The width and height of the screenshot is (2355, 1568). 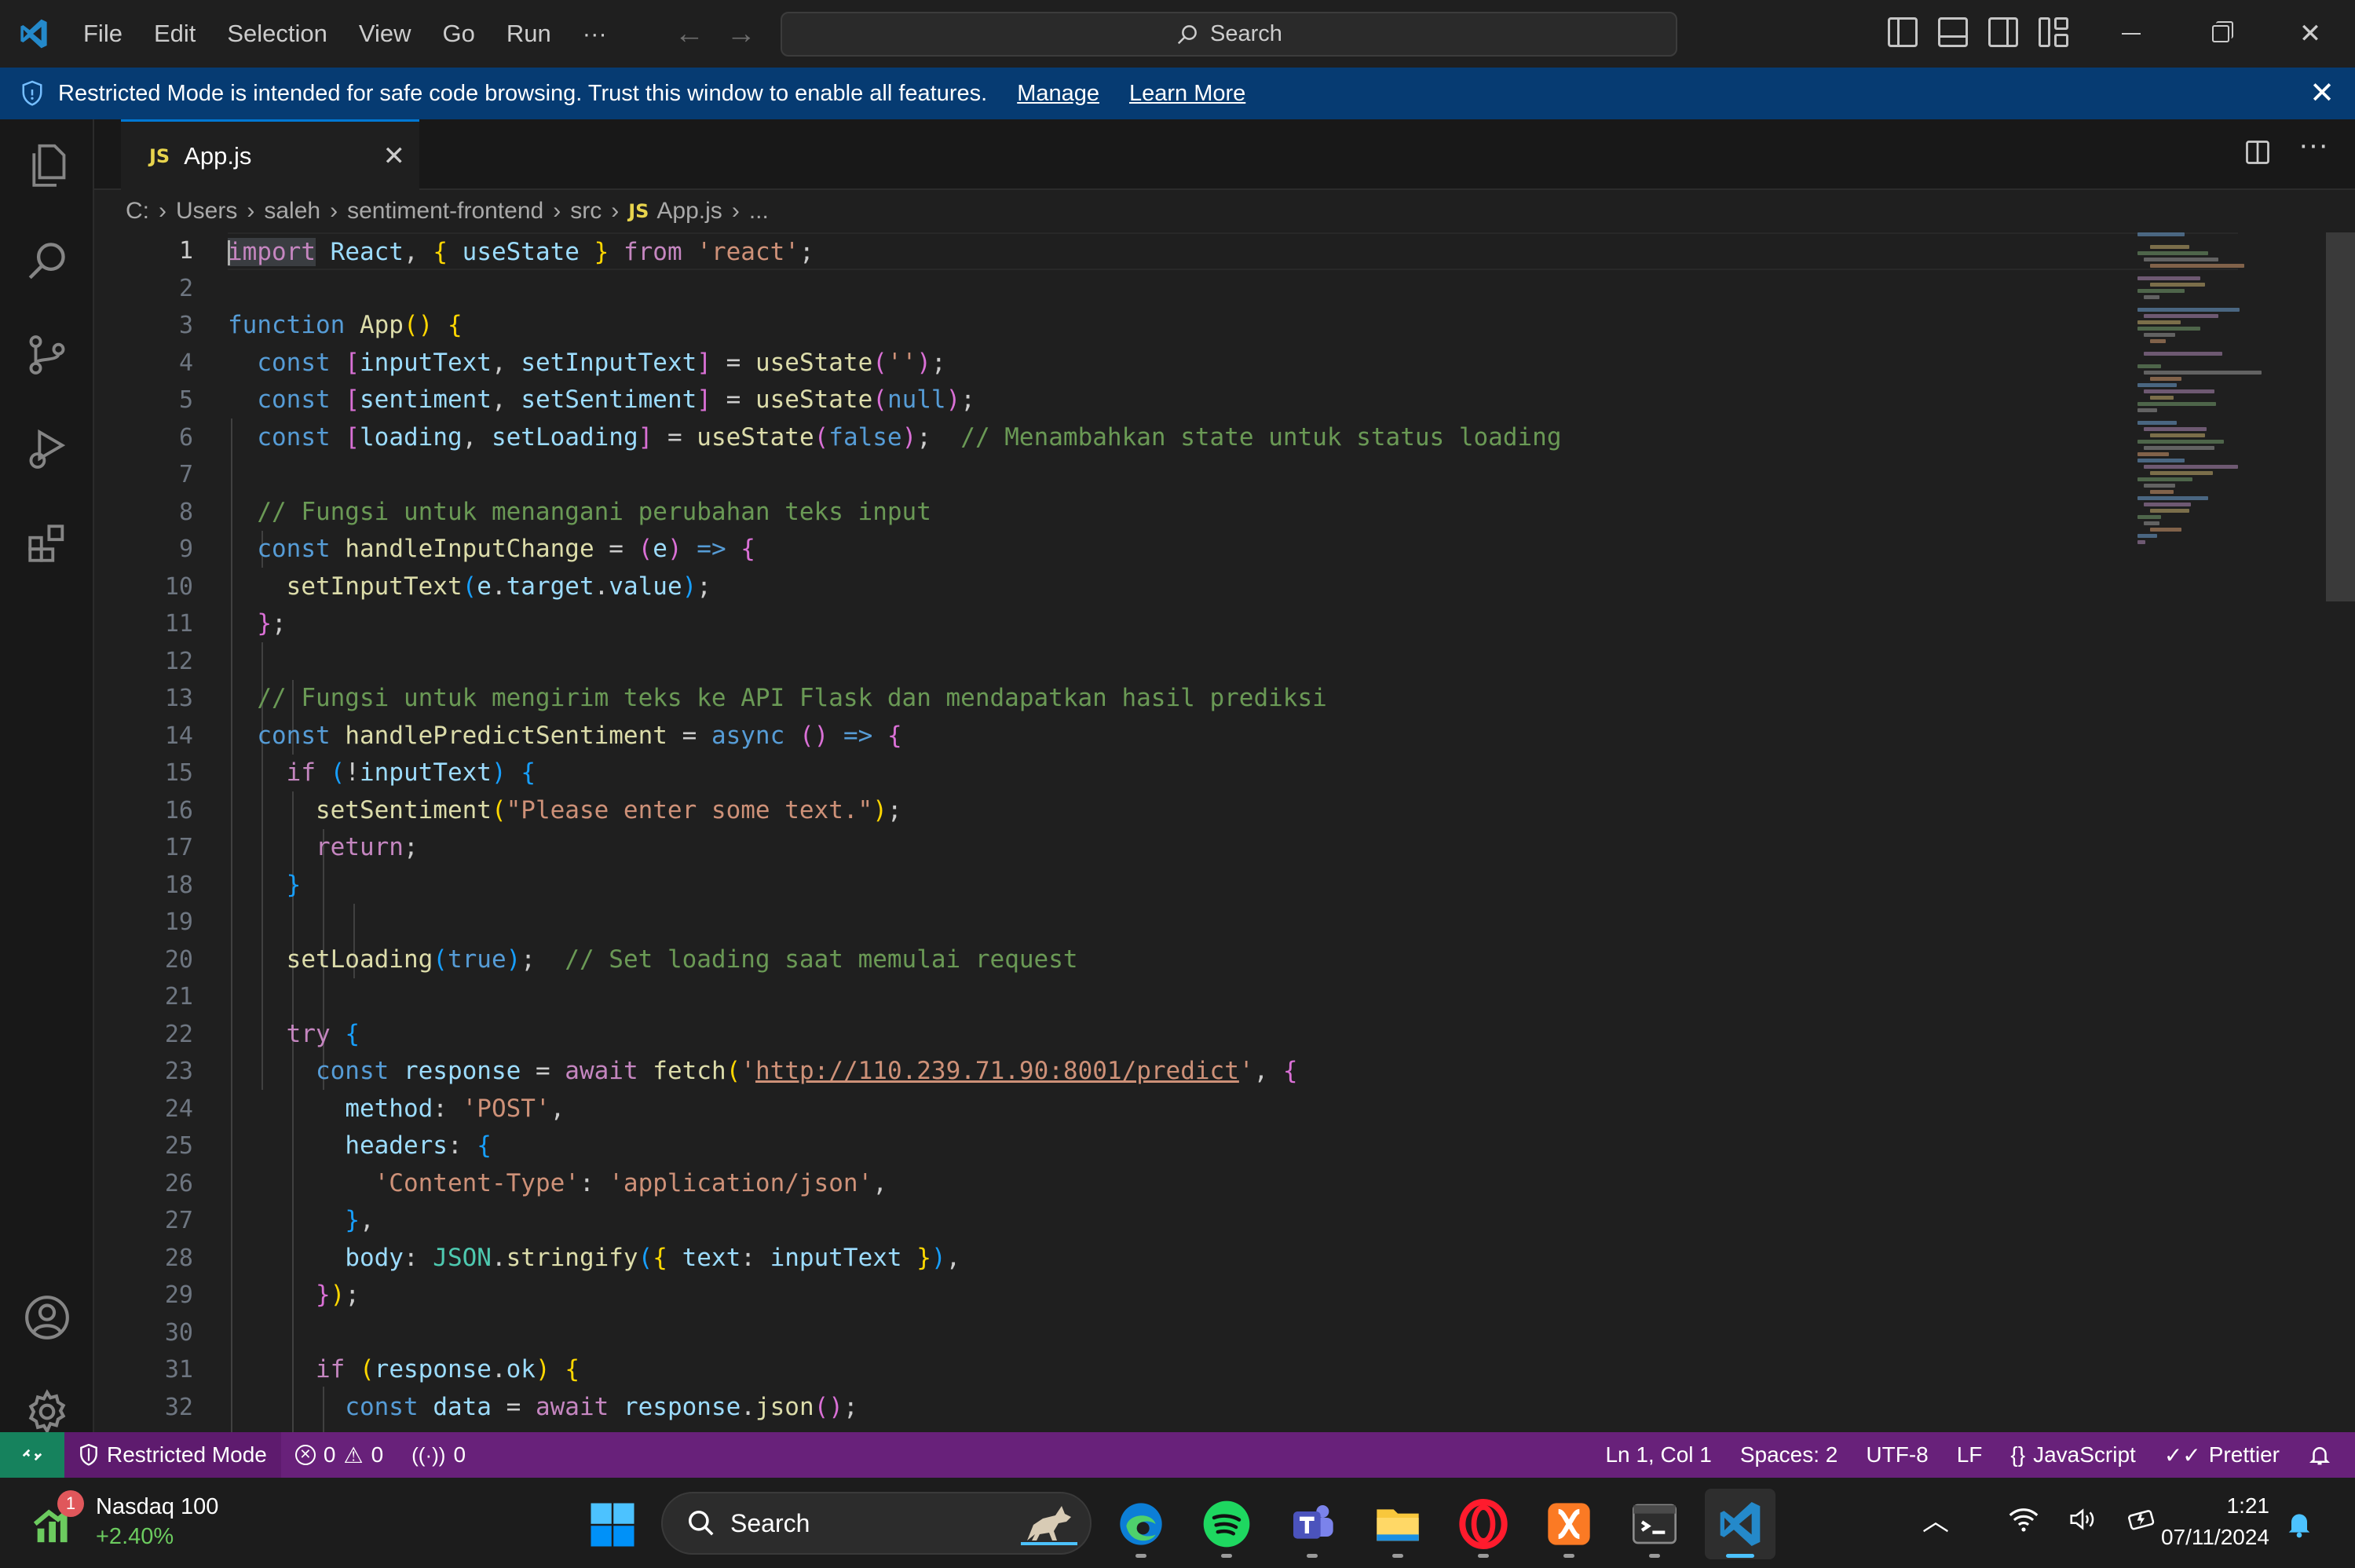 I want to click on manage-link: Manage, so click(x=1058, y=94).